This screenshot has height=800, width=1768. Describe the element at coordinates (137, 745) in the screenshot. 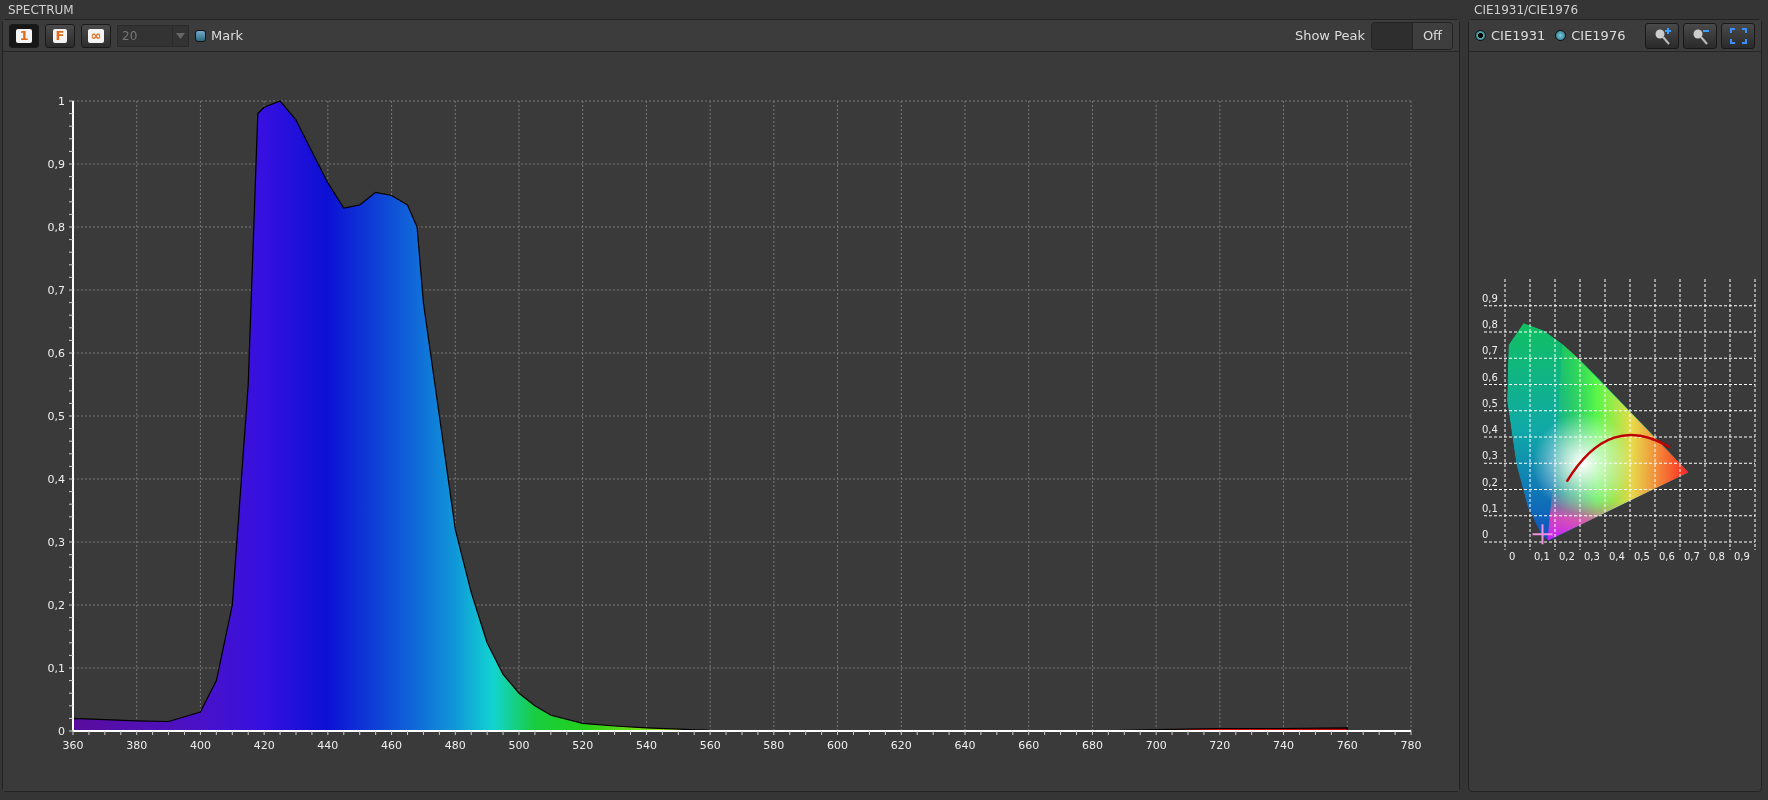

I see `x-tick-label: 380` at that location.